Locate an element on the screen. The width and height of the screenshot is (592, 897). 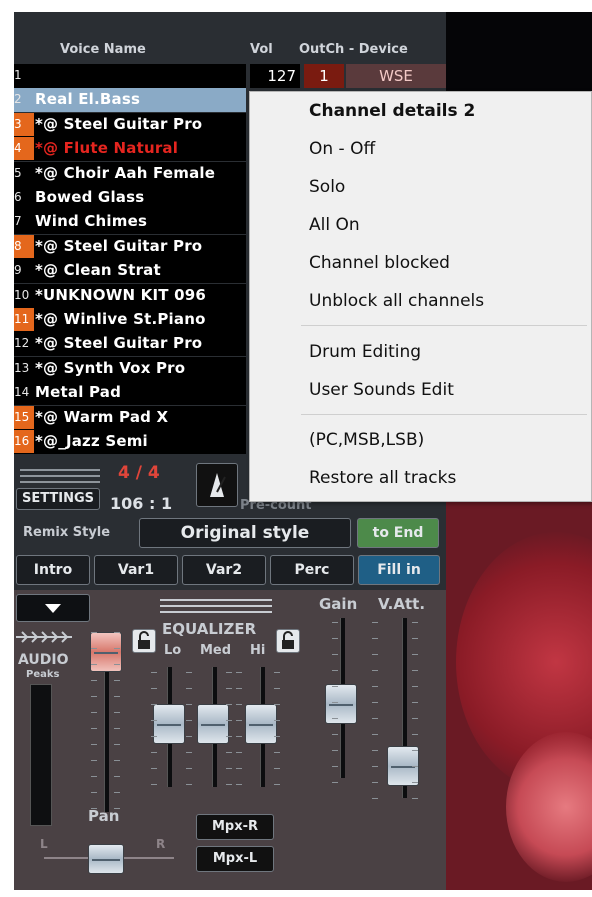
channel-row: 13 *@ Synth Vox Pro is located at coordinates (130, 368).